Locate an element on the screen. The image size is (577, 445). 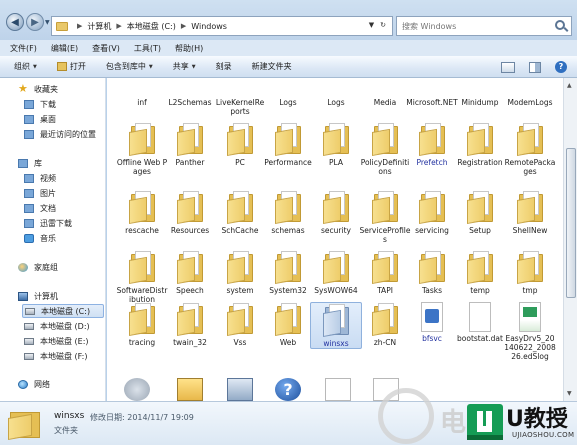
folder-item: security is located at coordinates (336, 212).